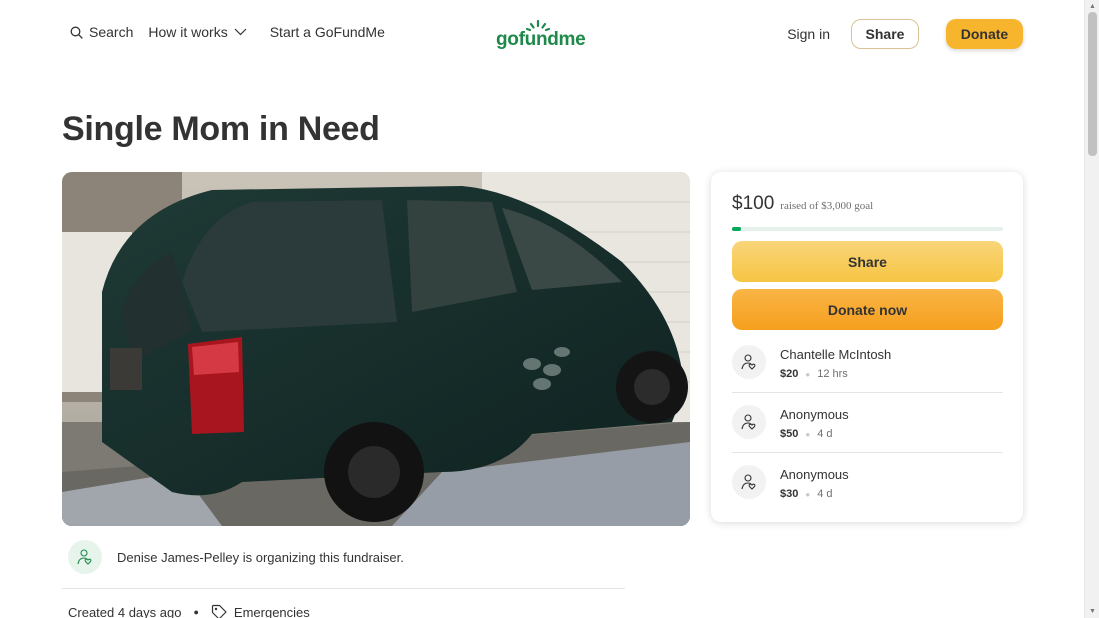  What do you see at coordinates (836, 354) in the screenshot?
I see `donor-name: Chantelle McIntosh` at bounding box center [836, 354].